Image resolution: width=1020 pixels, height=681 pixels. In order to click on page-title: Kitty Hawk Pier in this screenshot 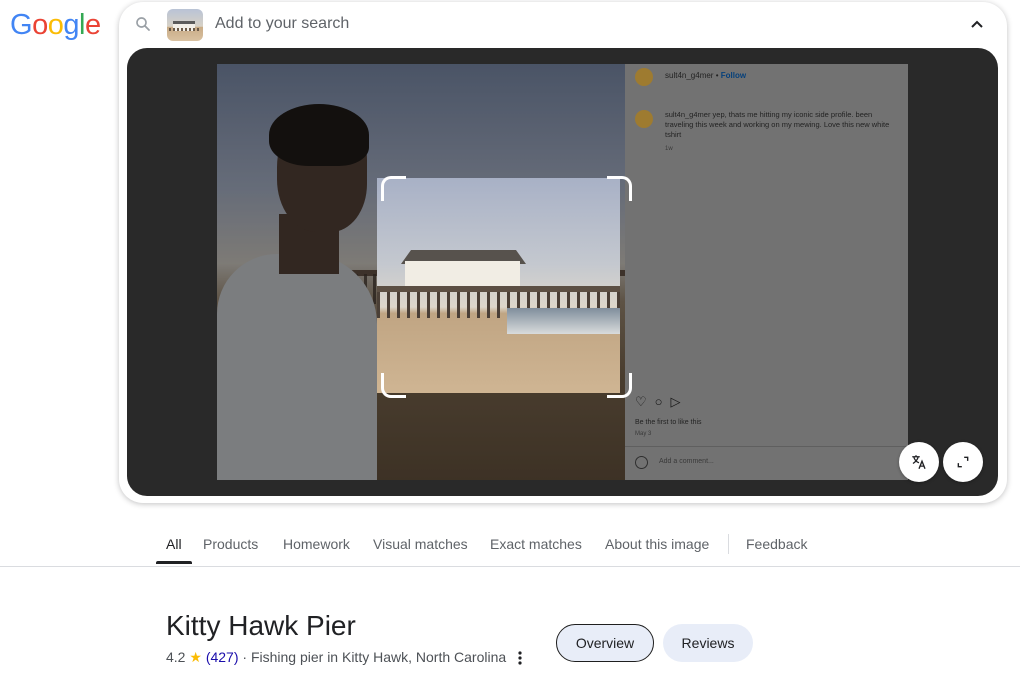, I will do `click(261, 625)`.